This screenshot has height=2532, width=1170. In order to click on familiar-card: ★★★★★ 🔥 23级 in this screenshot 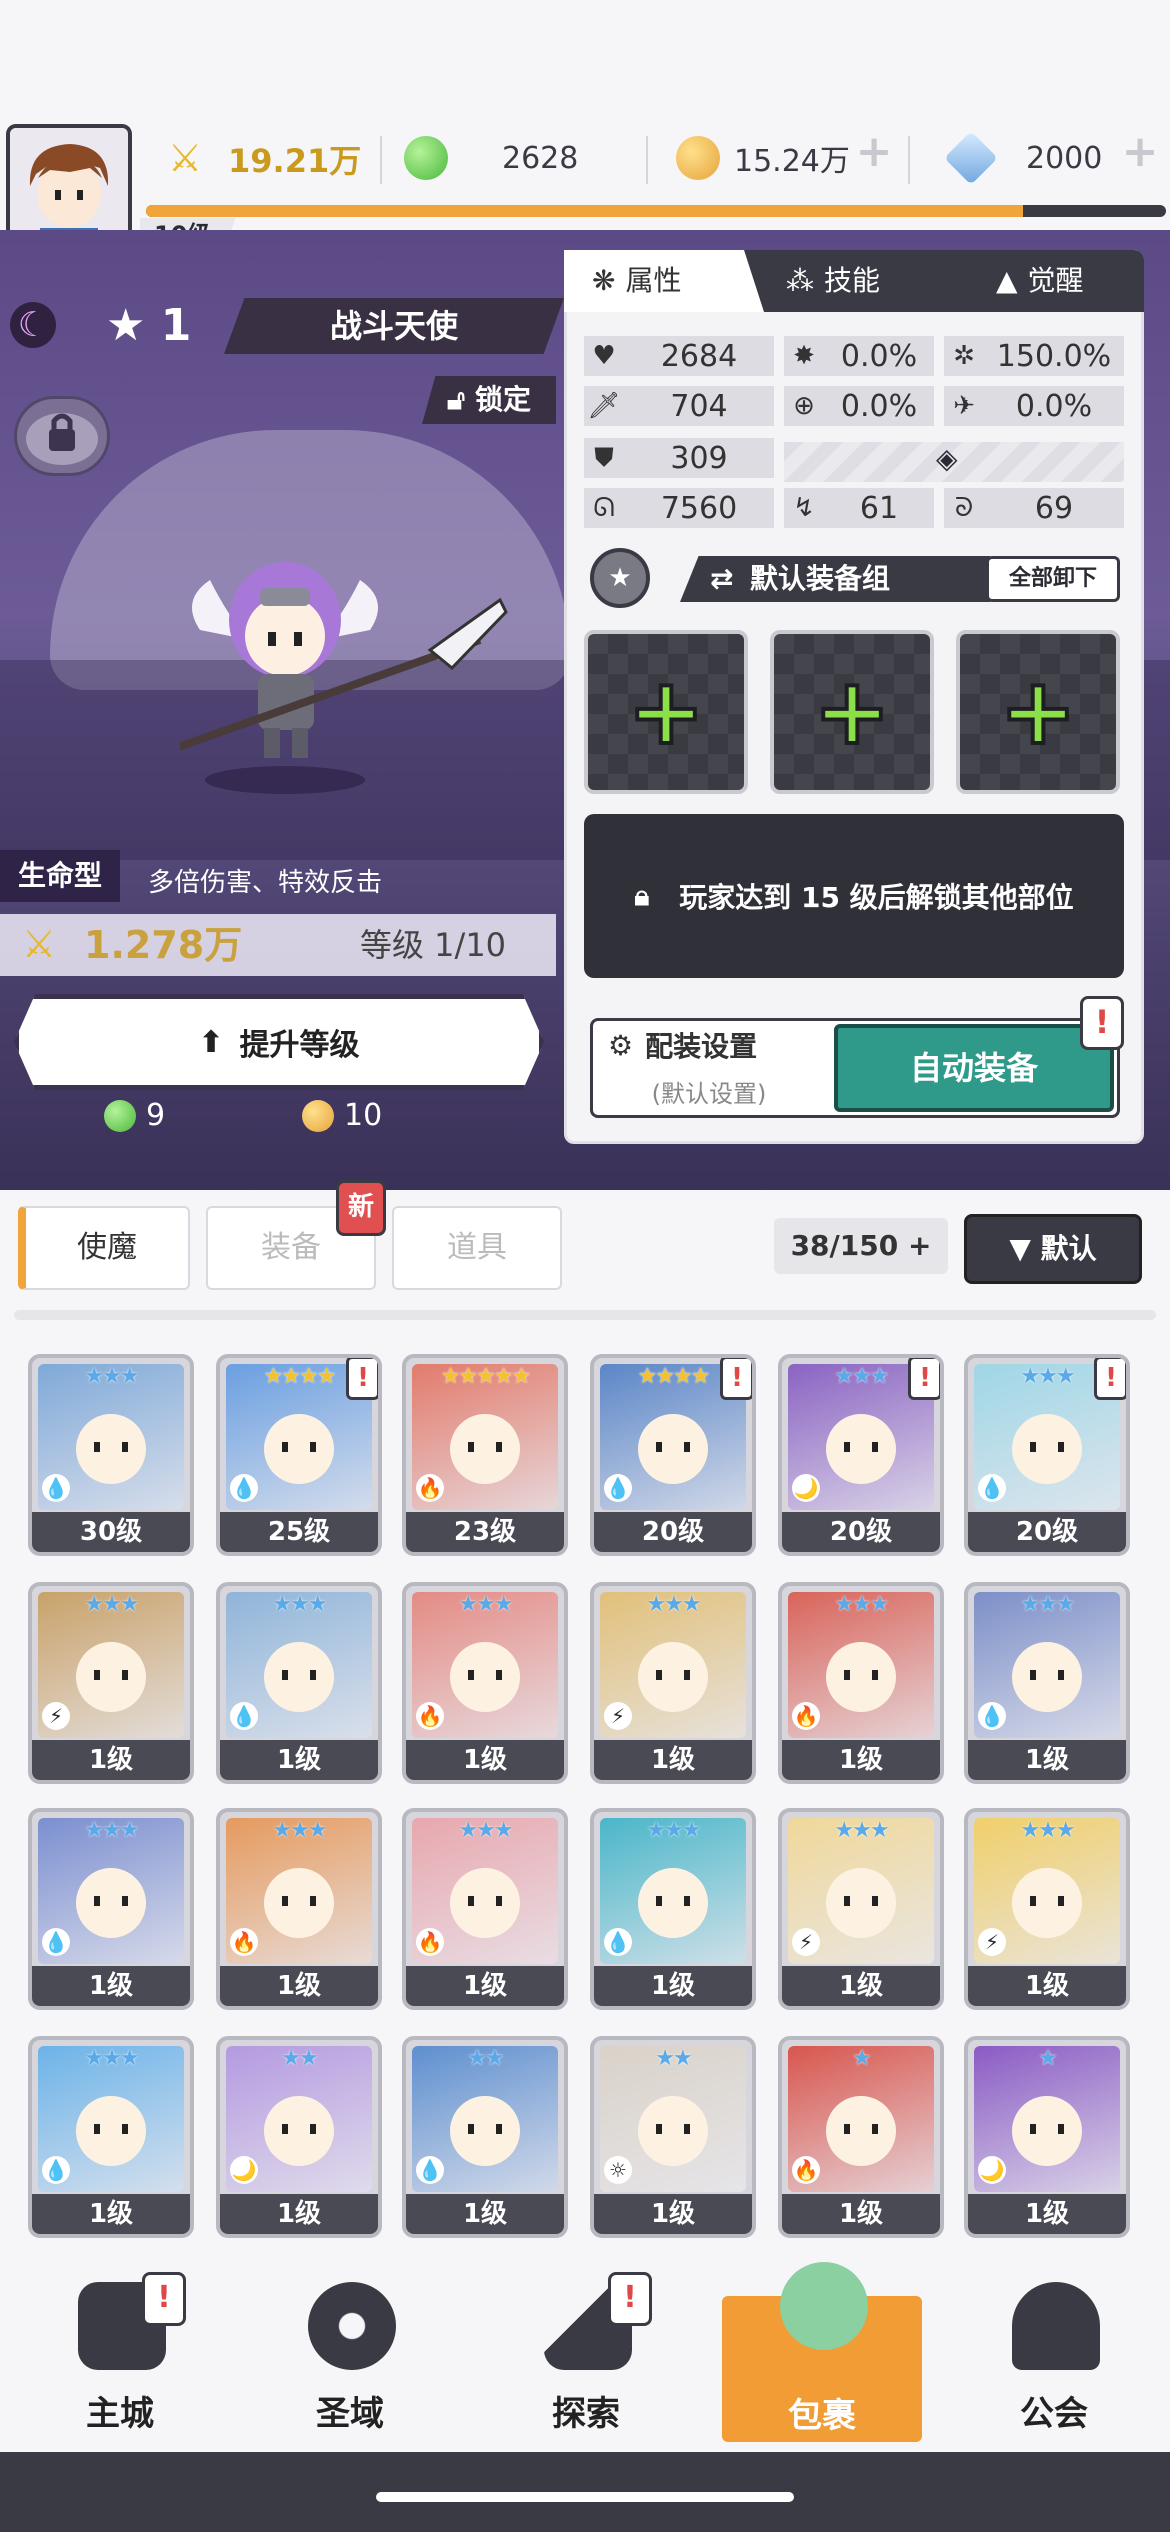, I will do `click(485, 1455)`.